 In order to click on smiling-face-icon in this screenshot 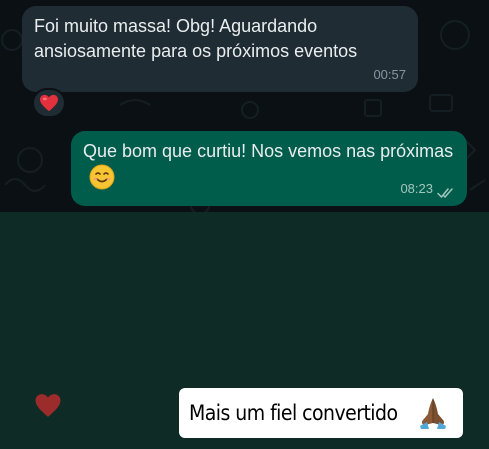, I will do `click(102, 177)`.